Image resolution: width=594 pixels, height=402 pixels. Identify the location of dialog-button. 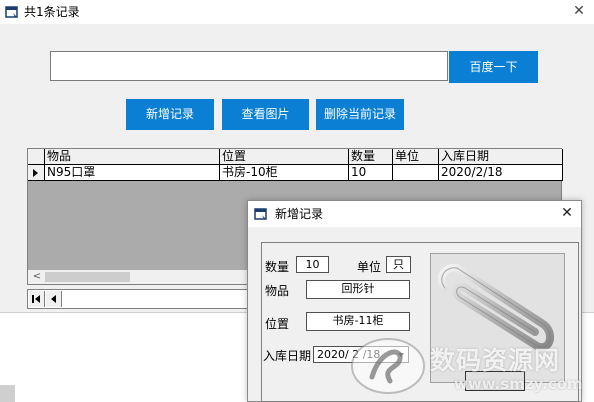
(495, 381).